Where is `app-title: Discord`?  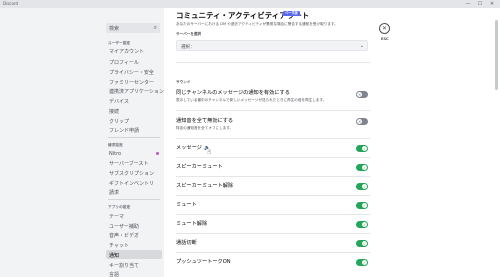 app-title: Discord is located at coordinates (11, 3).